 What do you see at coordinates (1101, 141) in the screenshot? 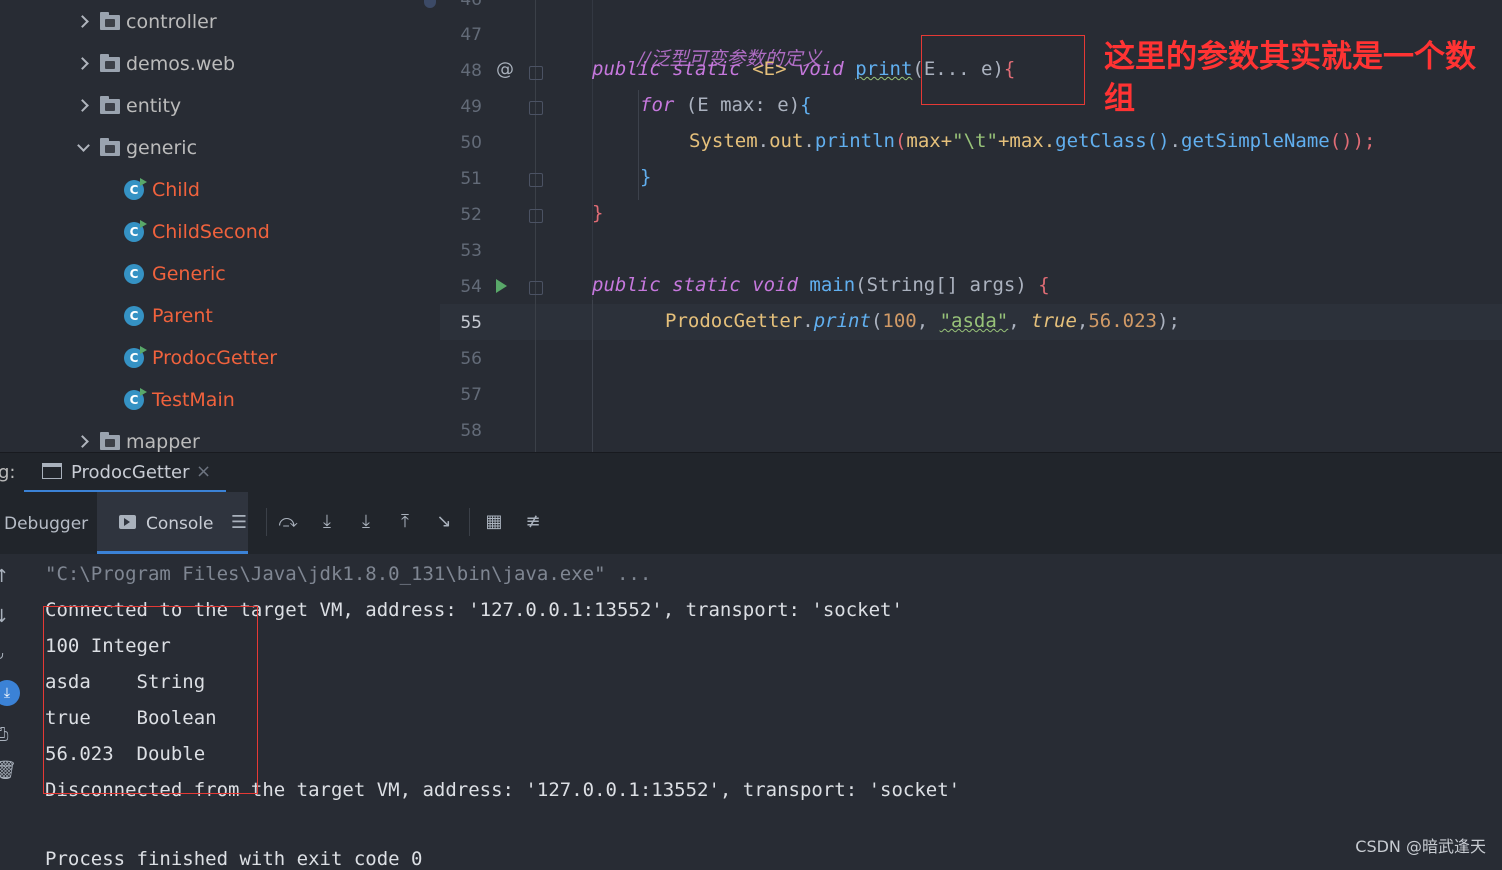
I see `method-call: getClass` at bounding box center [1101, 141].